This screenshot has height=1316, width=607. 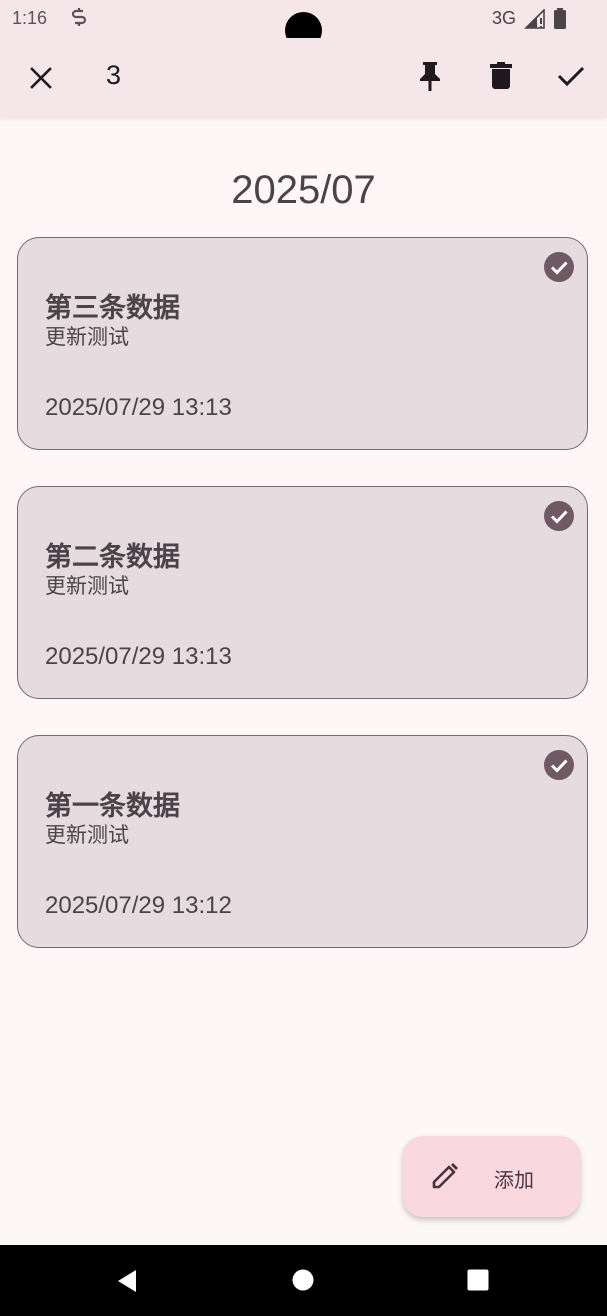 I want to click on check-icon, so click(x=571, y=76).